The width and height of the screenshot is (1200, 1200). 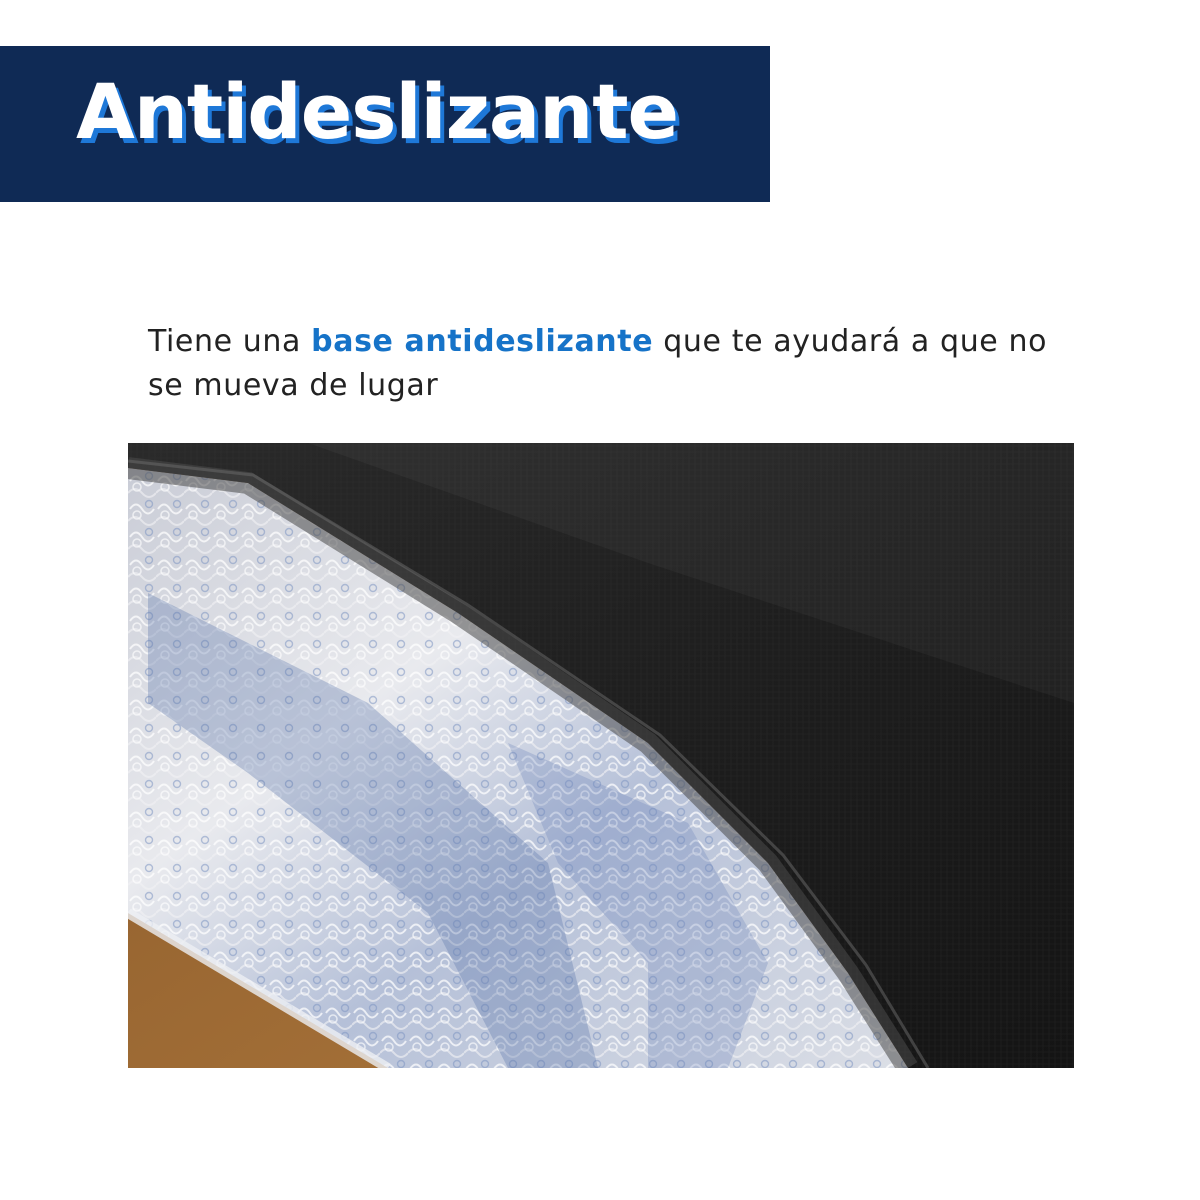 I want to click on description-prefix: Tiene una, so click(x=230, y=341).